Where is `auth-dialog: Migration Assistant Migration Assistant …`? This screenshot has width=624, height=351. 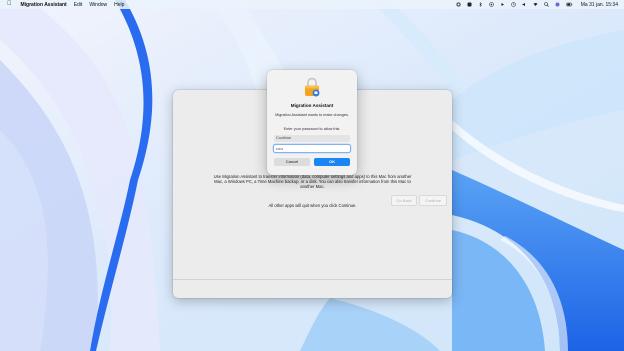
auth-dialog: Migration Assistant Migration Assistant … is located at coordinates (312, 122).